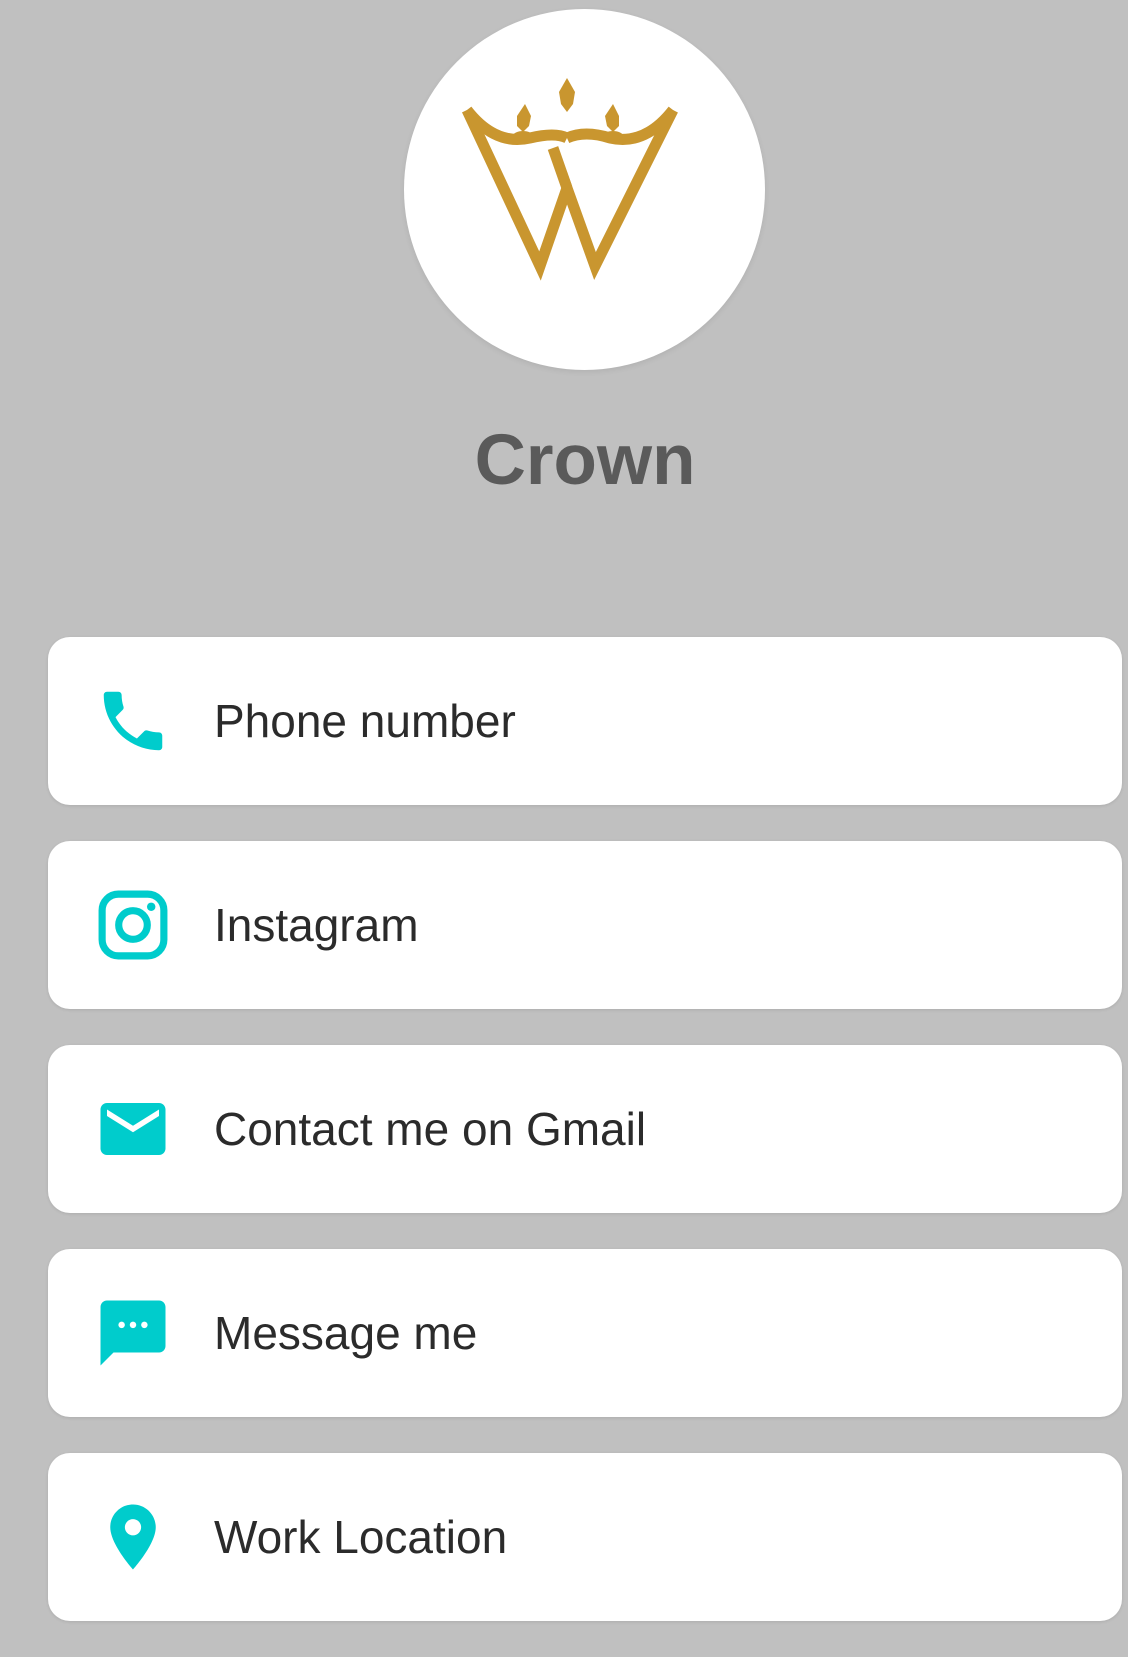  I want to click on phone-link-label: Phone number, so click(365, 721).